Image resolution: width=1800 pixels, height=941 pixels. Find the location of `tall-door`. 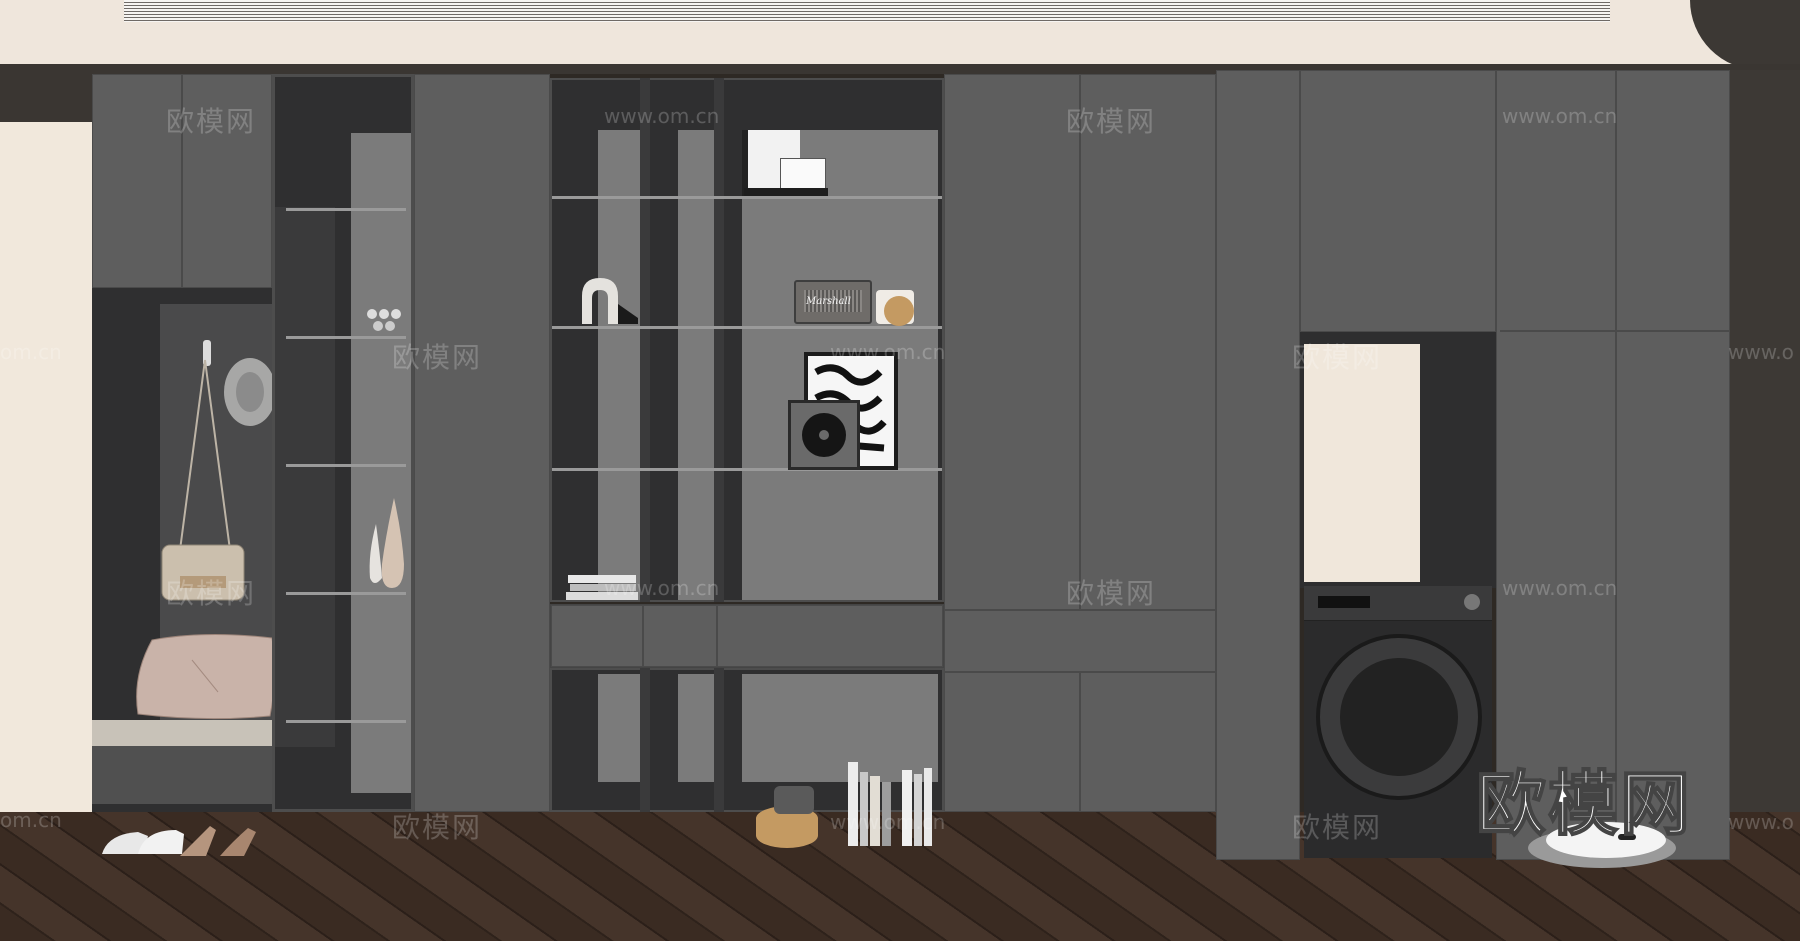

tall-door is located at coordinates (482, 443).